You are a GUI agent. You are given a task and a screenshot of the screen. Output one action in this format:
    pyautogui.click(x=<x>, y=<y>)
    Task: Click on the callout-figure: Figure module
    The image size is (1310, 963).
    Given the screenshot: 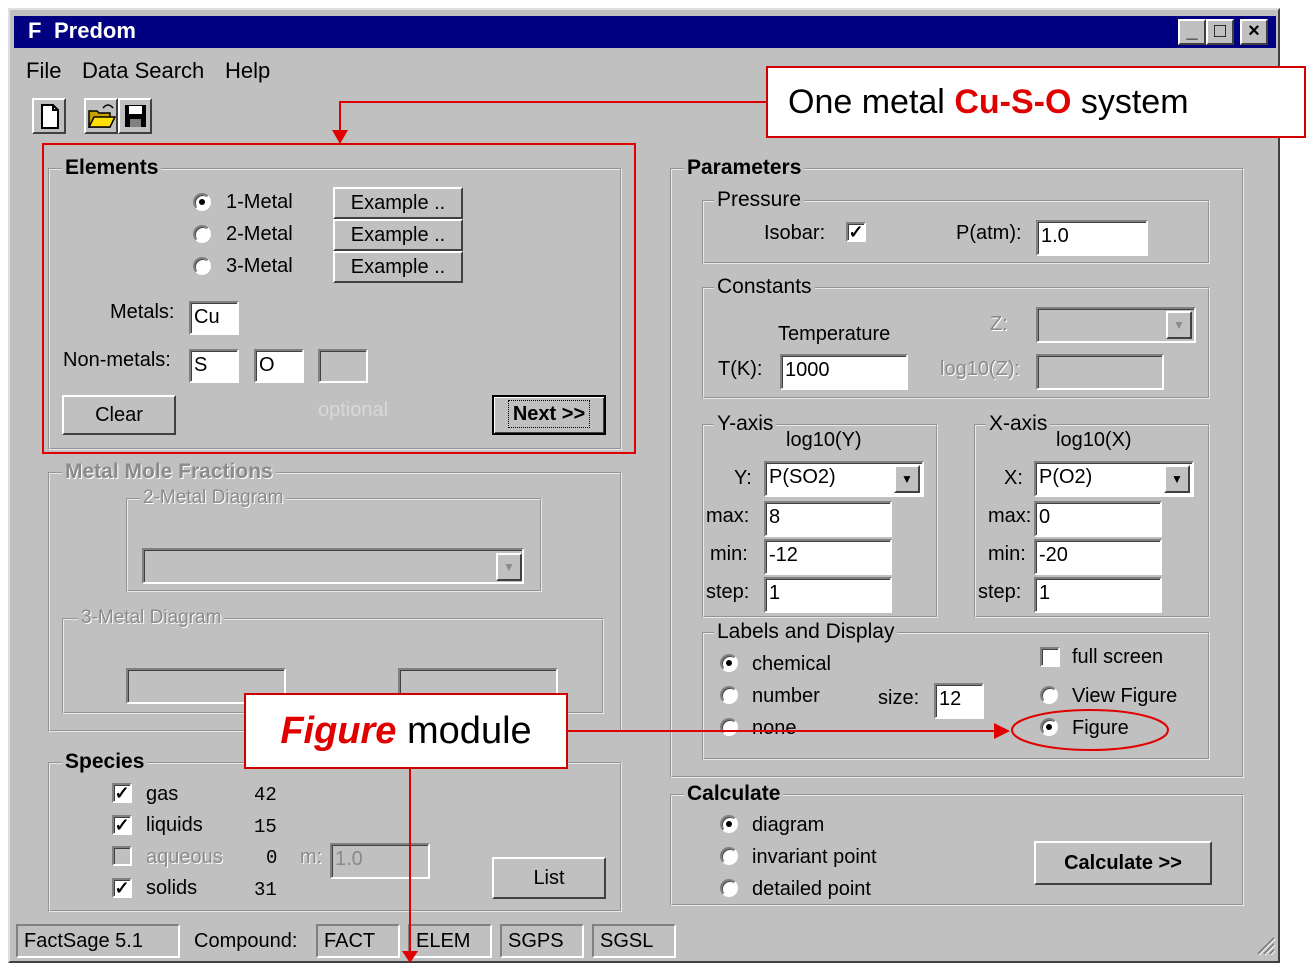 What is the action you would take?
    pyautogui.click(x=406, y=731)
    